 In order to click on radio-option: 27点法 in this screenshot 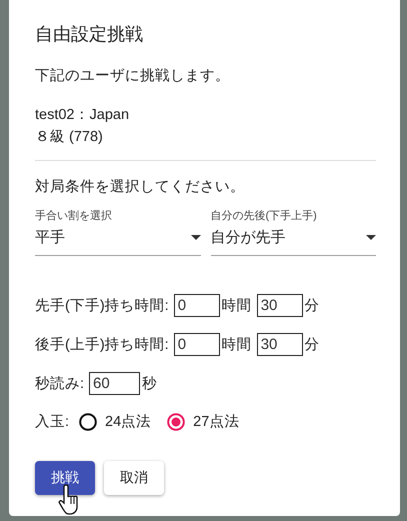, I will do `click(203, 421)`.